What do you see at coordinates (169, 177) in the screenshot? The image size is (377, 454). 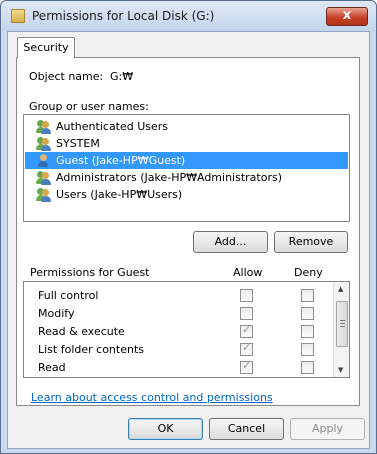 I see `list-item-label: Administrators (Jake-HP₩Administrators)` at bounding box center [169, 177].